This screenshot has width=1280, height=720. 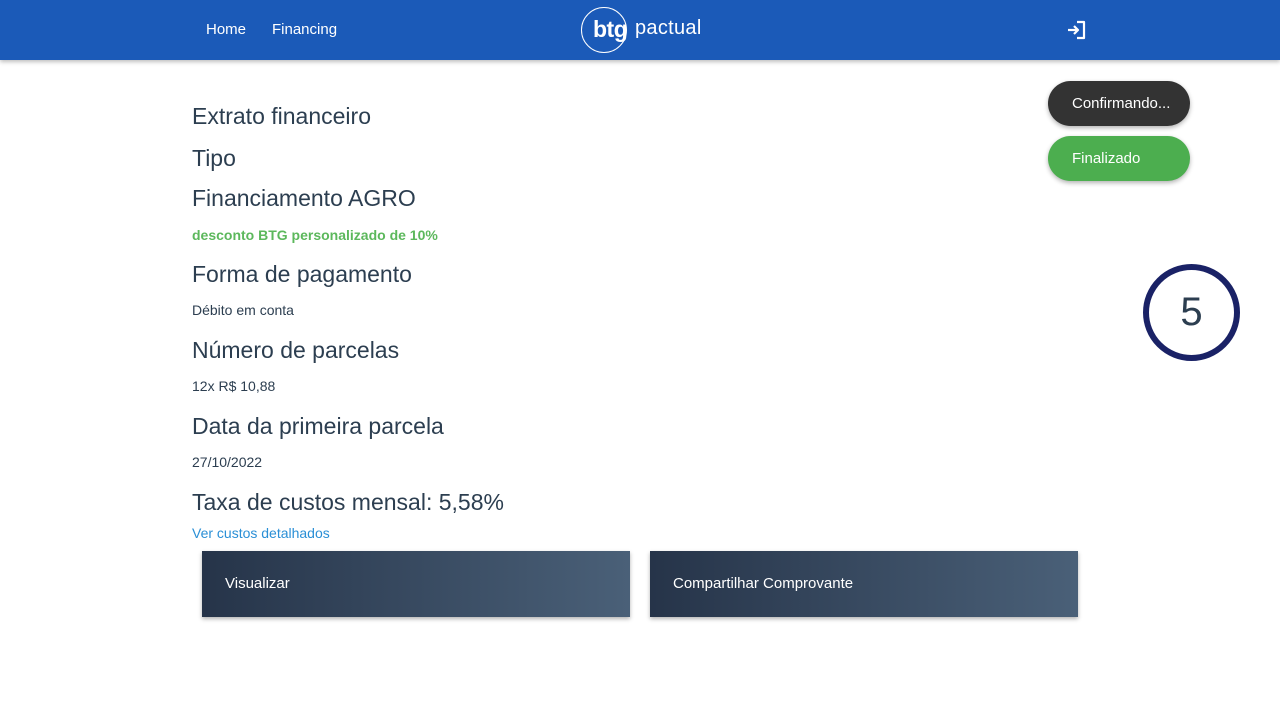 What do you see at coordinates (281, 116) in the screenshot?
I see `page-title: Extrato financeiro` at bounding box center [281, 116].